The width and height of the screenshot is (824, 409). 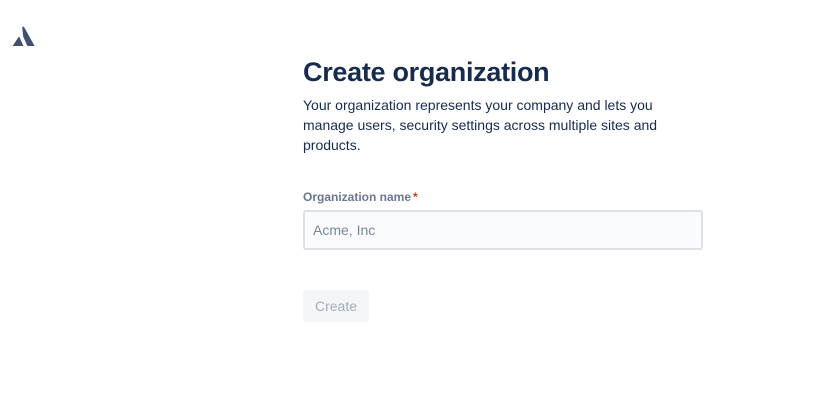 What do you see at coordinates (503, 197) in the screenshot?
I see `organization-name-label: Organization name *` at bounding box center [503, 197].